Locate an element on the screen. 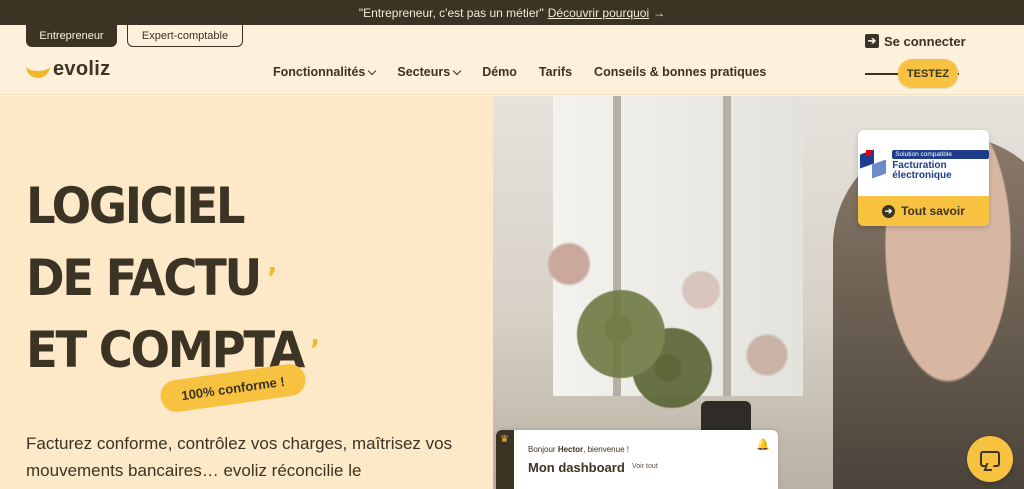 This screenshot has width=1024, height=489. arrow-right-icon: → is located at coordinates (659, 13).